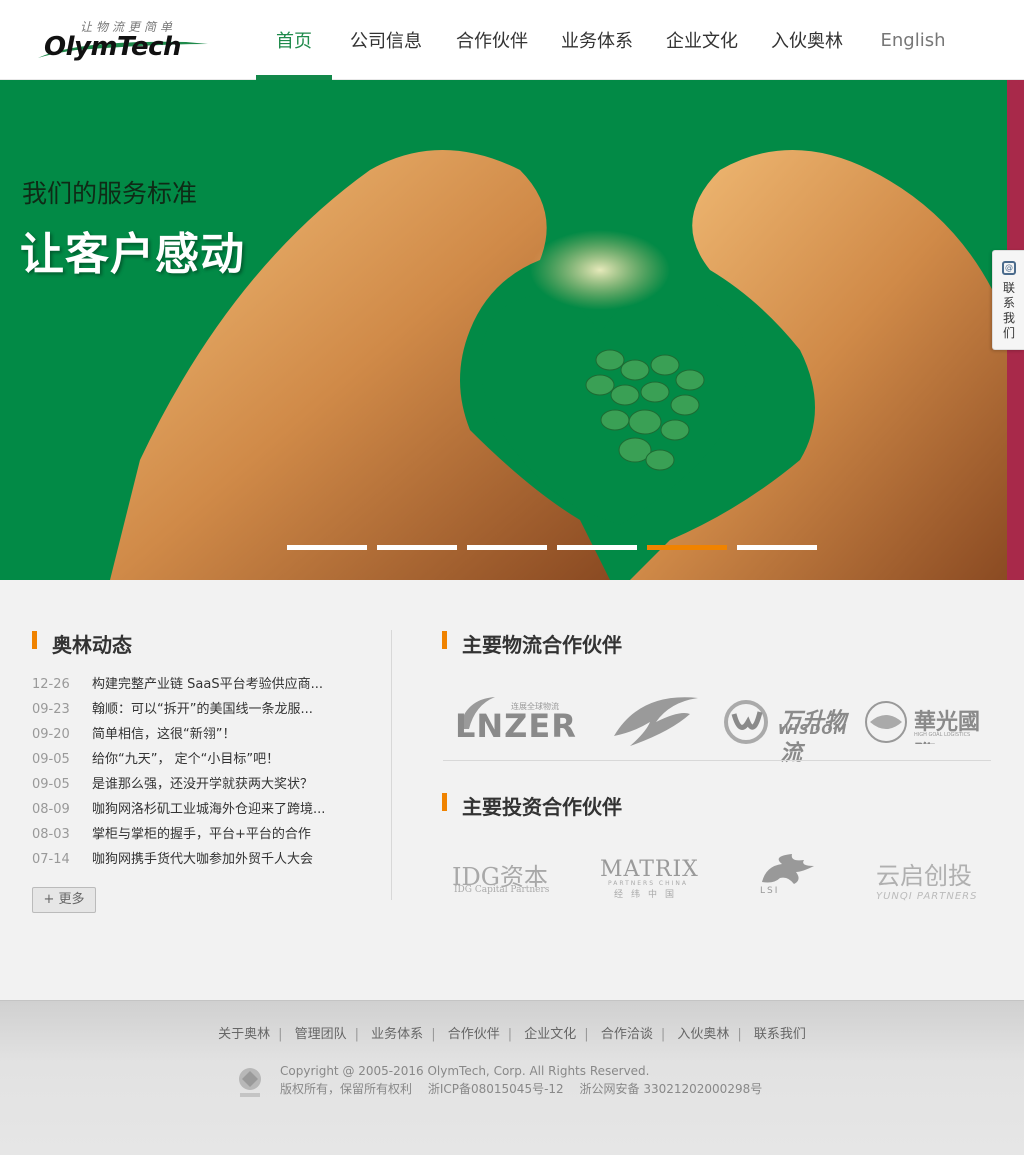 The height and width of the screenshot is (1155, 1024). Describe the element at coordinates (717, 760) in the screenshot. I see `partners-divider` at that location.